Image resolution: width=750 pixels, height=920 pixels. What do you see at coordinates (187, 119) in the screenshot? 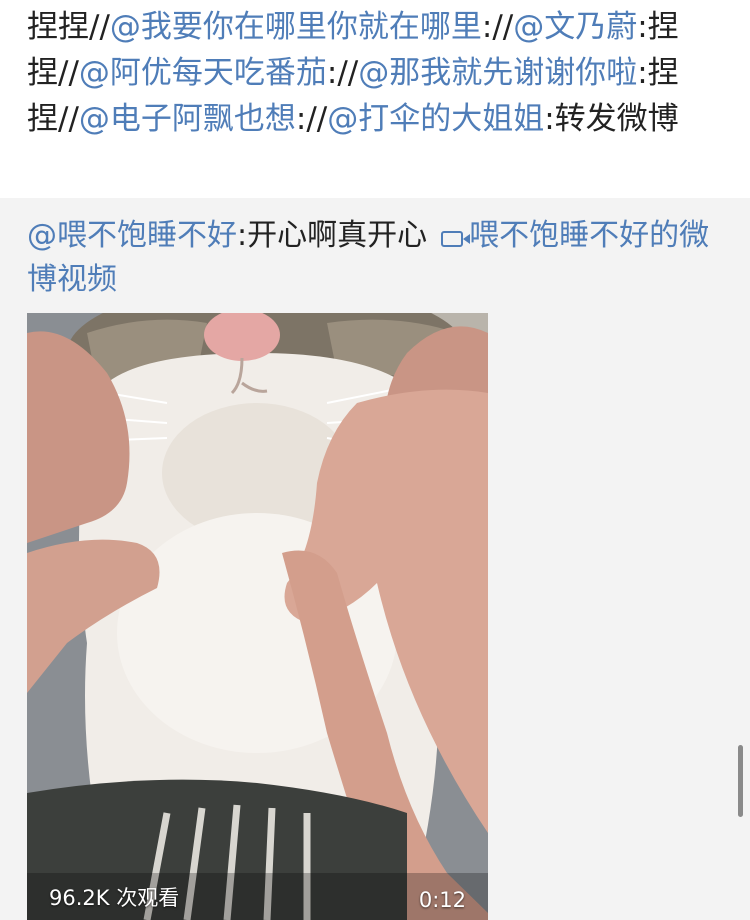
I see `mention-link: @电子阿飘也想` at bounding box center [187, 119].